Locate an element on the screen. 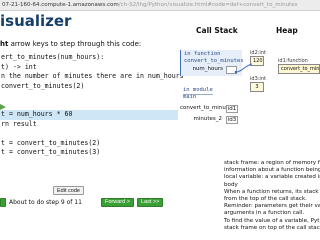  note-line: information about a function being ex is located at coordinates (272, 170).